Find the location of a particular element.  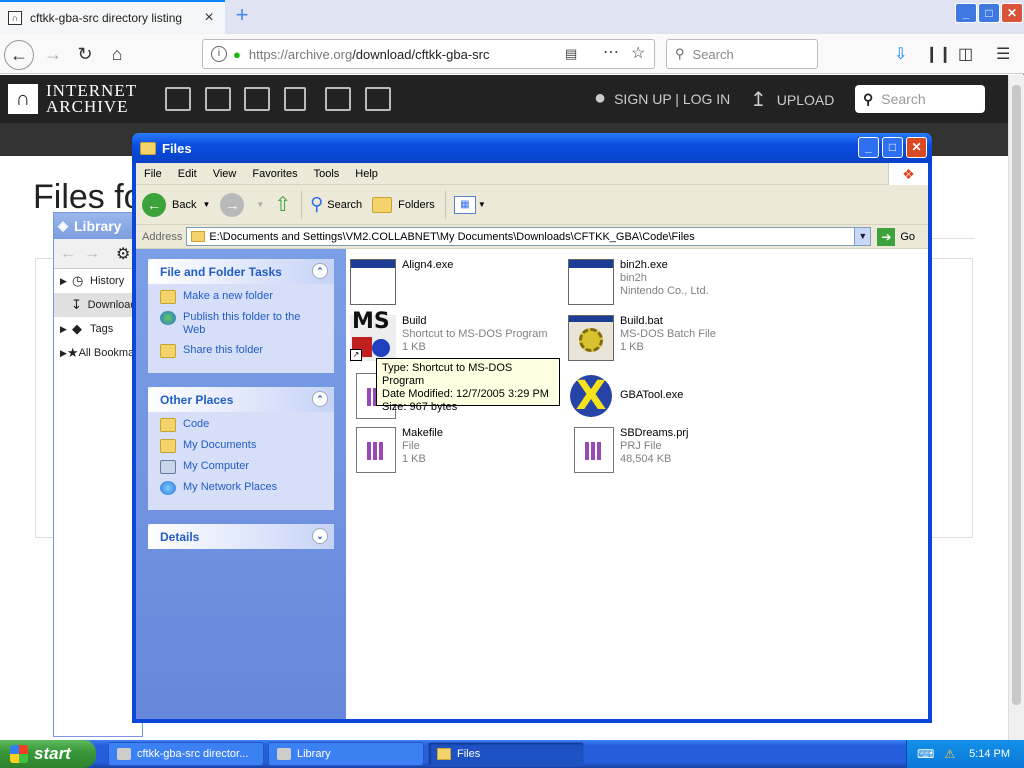

library-forward-icon: → is located at coordinates (92, 254).